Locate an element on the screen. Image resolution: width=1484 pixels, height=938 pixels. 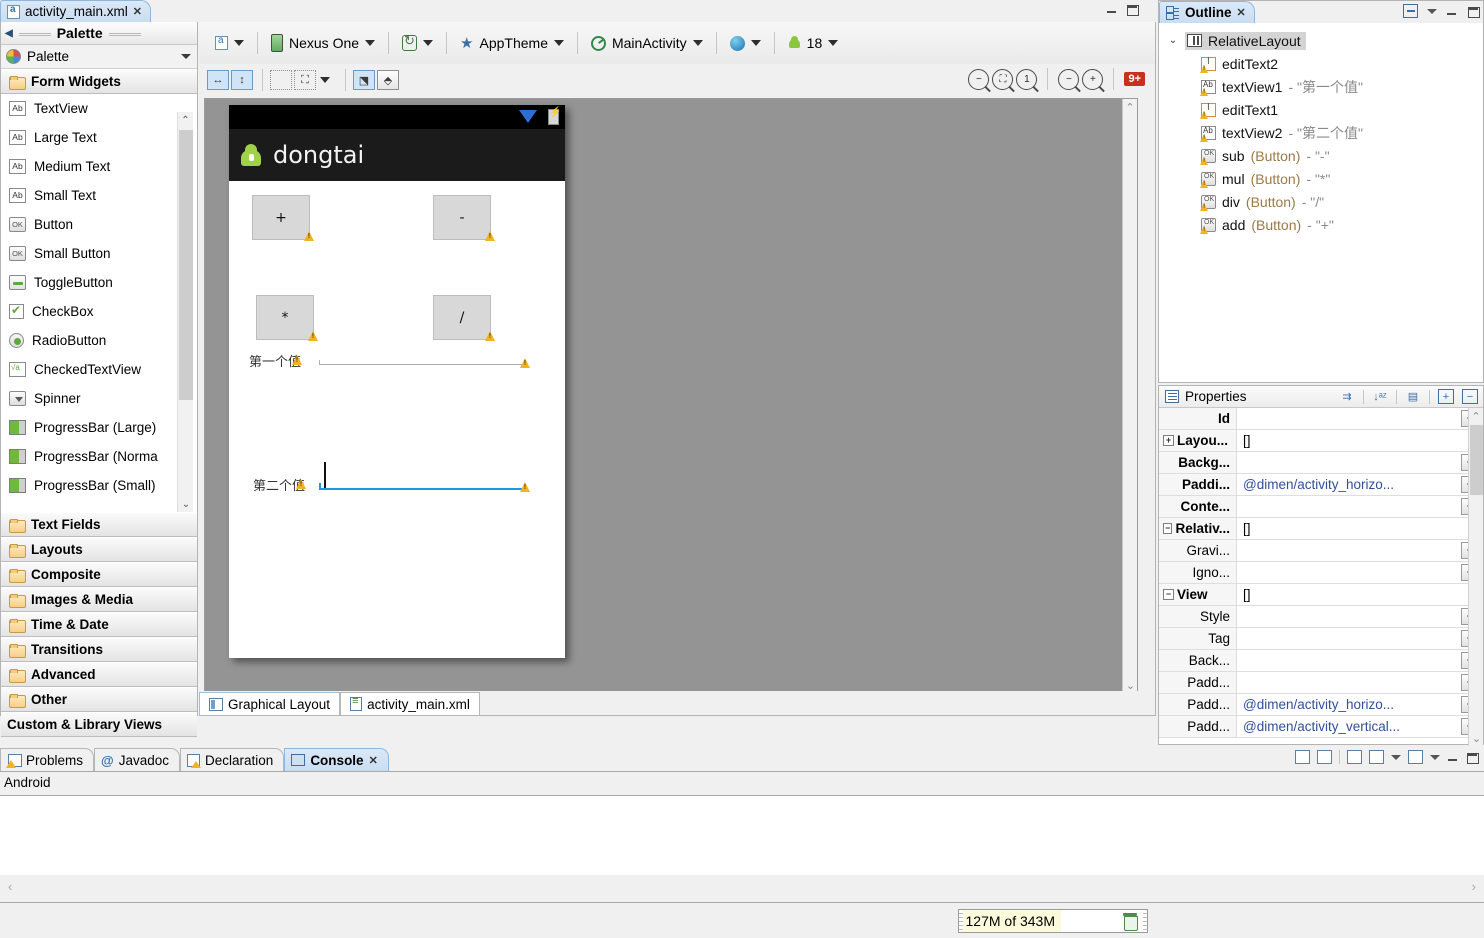
property-row-ignore-gravity: Igno... ⋯ is located at coordinates (1321, 573).